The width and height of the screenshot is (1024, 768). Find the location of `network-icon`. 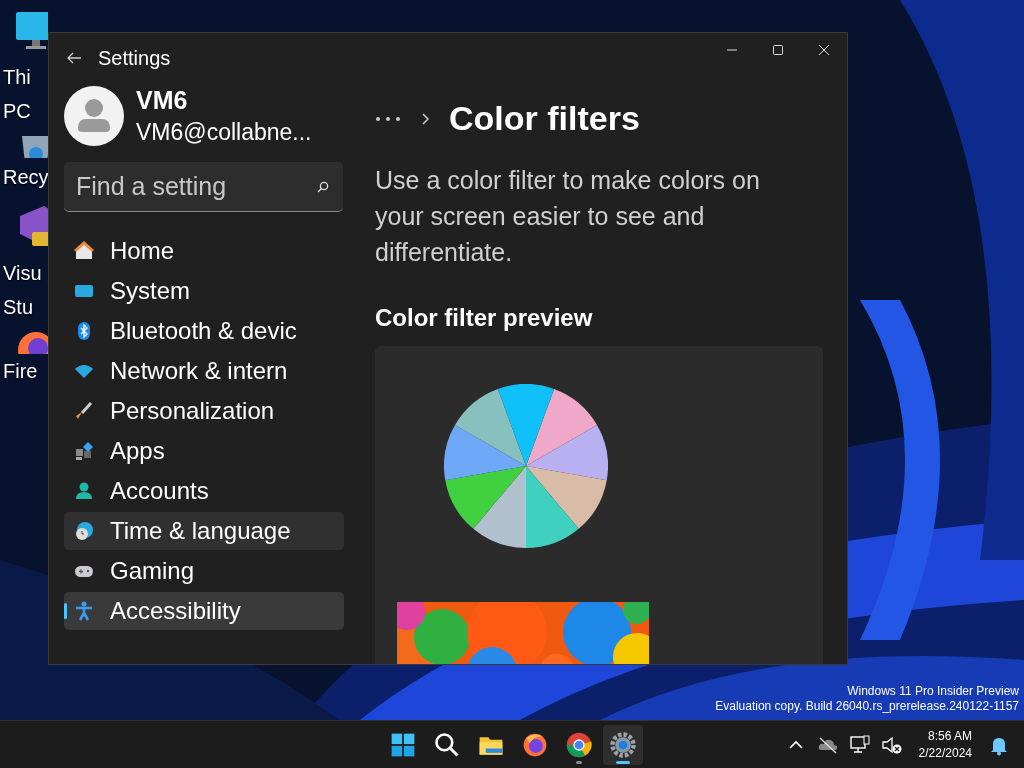

network-icon is located at coordinates (859, 745).